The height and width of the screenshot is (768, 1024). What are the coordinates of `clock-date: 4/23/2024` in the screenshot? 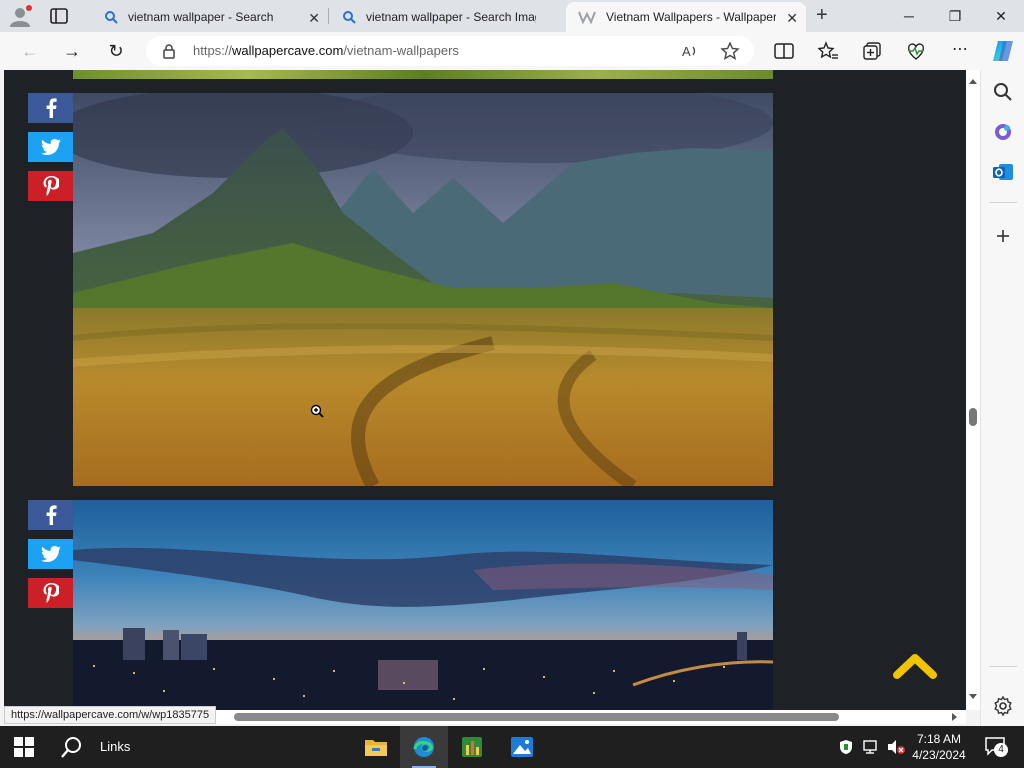 It's located at (939, 755).